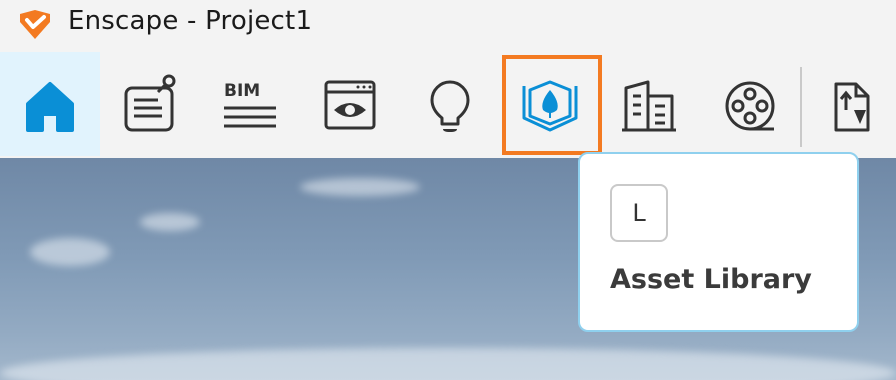 This screenshot has height=380, width=896. I want to click on bim-icon: BIM, so click(250, 104).